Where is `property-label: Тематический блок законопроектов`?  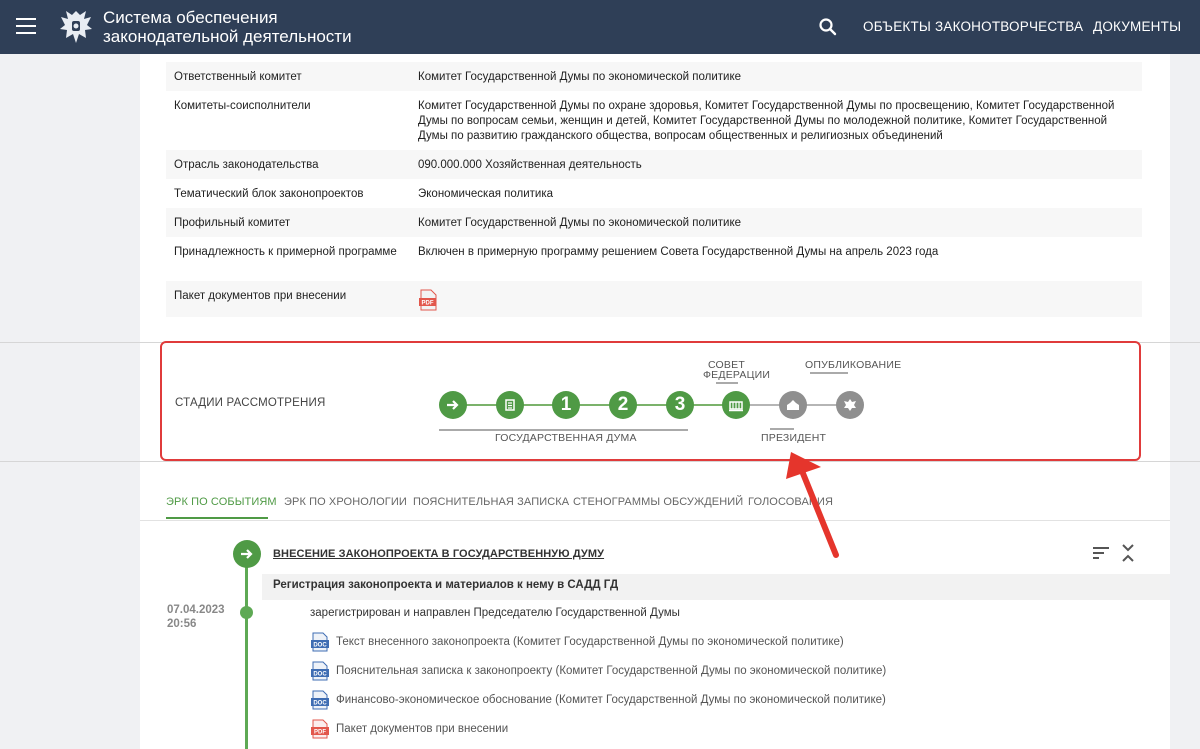 property-label: Тематический блок законопроектов is located at coordinates (269, 194).